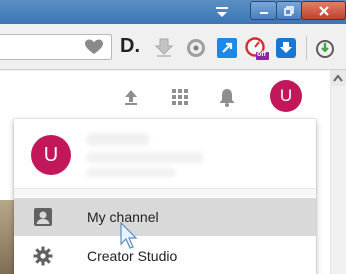 Image resolution: width=346 pixels, height=274 pixels. I want to click on heart-icon, so click(94, 47).